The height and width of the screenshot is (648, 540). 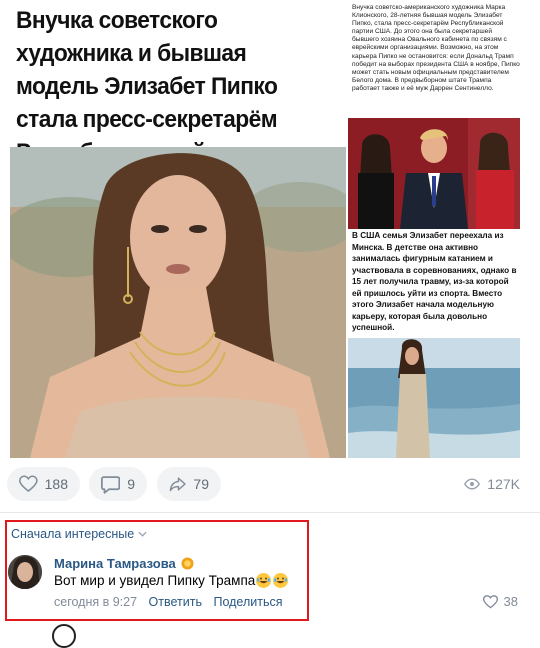 What do you see at coordinates (500, 601) in the screenshot?
I see `comment-like-button: 38` at bounding box center [500, 601].